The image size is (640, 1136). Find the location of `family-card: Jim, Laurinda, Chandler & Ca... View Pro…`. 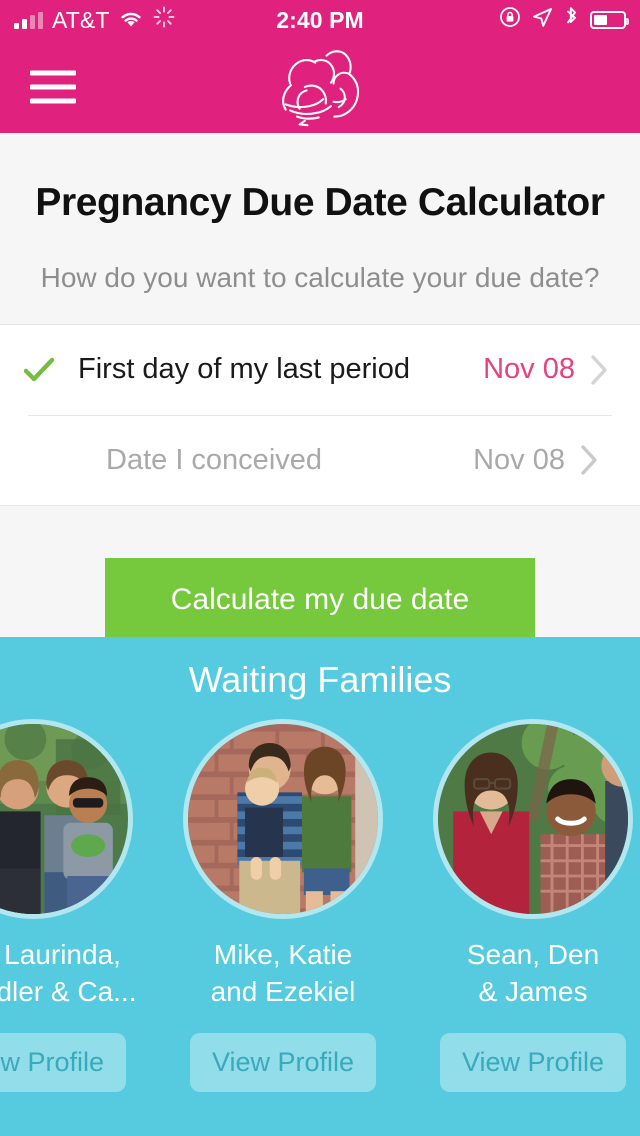

family-card: Jim, Laurinda, Chandler & Ca... View Pro… is located at coordinates (79, 905).